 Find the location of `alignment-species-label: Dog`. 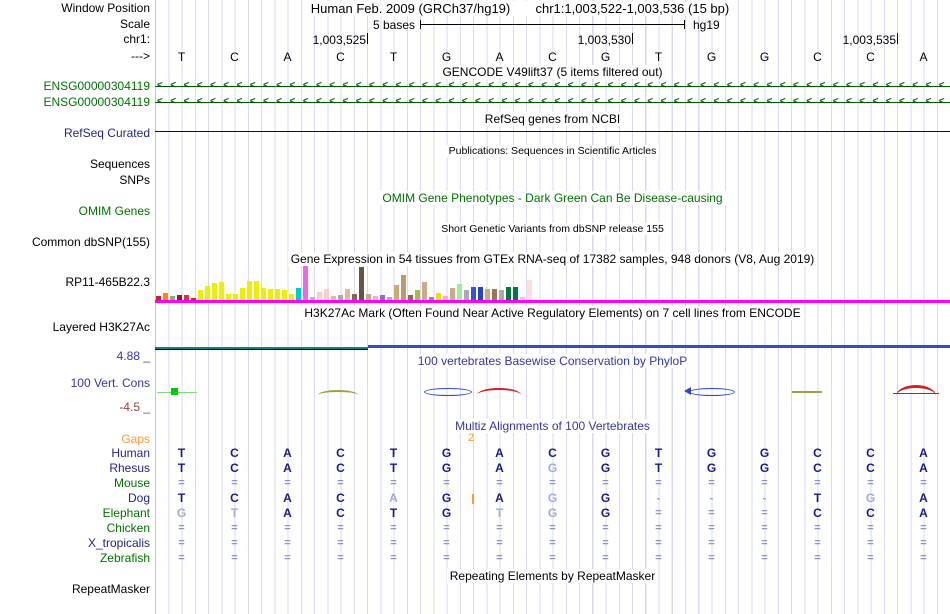

alignment-species-label: Dog is located at coordinates (75, 498).